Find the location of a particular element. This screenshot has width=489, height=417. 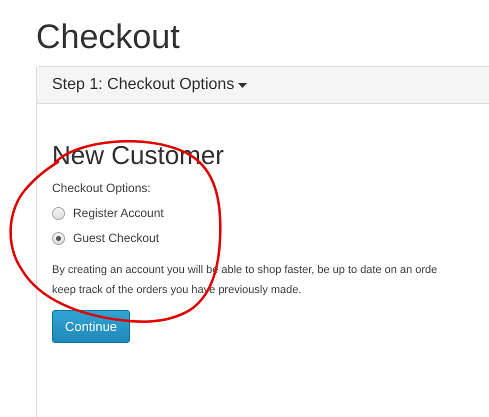

radio-label: Guest Checkout is located at coordinates (116, 238).